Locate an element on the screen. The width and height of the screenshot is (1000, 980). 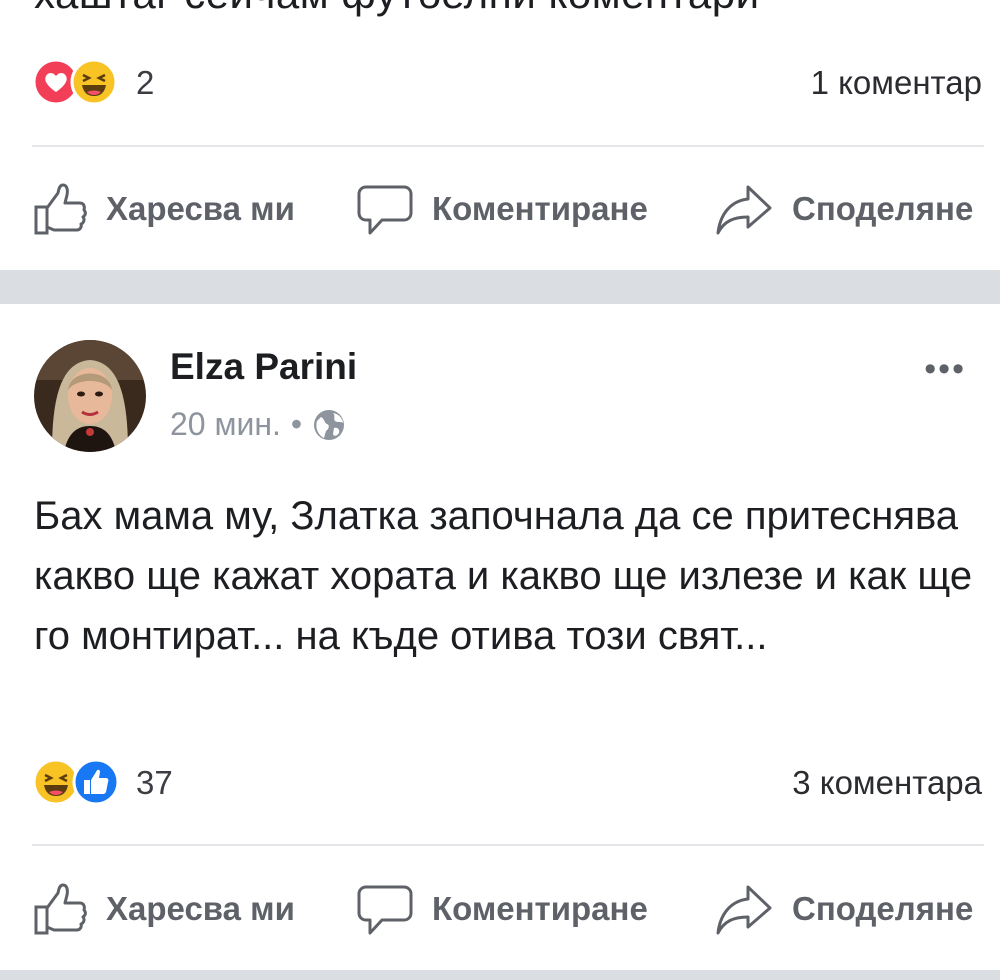
globe-icon is located at coordinates (329, 424).